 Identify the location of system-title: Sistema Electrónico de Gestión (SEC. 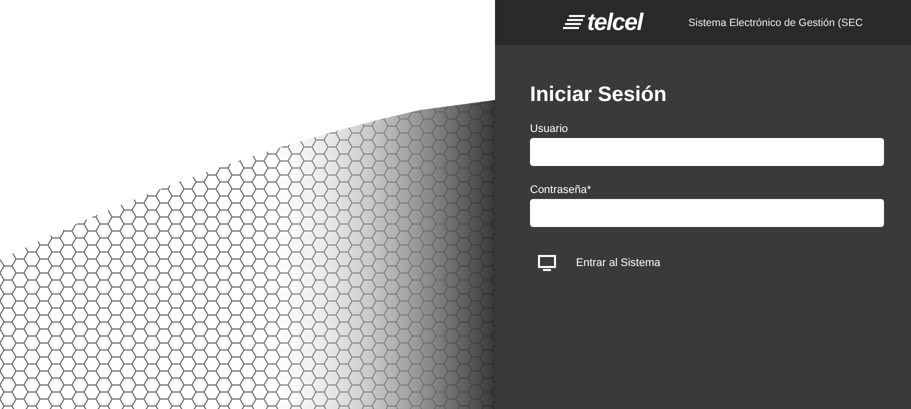
(775, 22).